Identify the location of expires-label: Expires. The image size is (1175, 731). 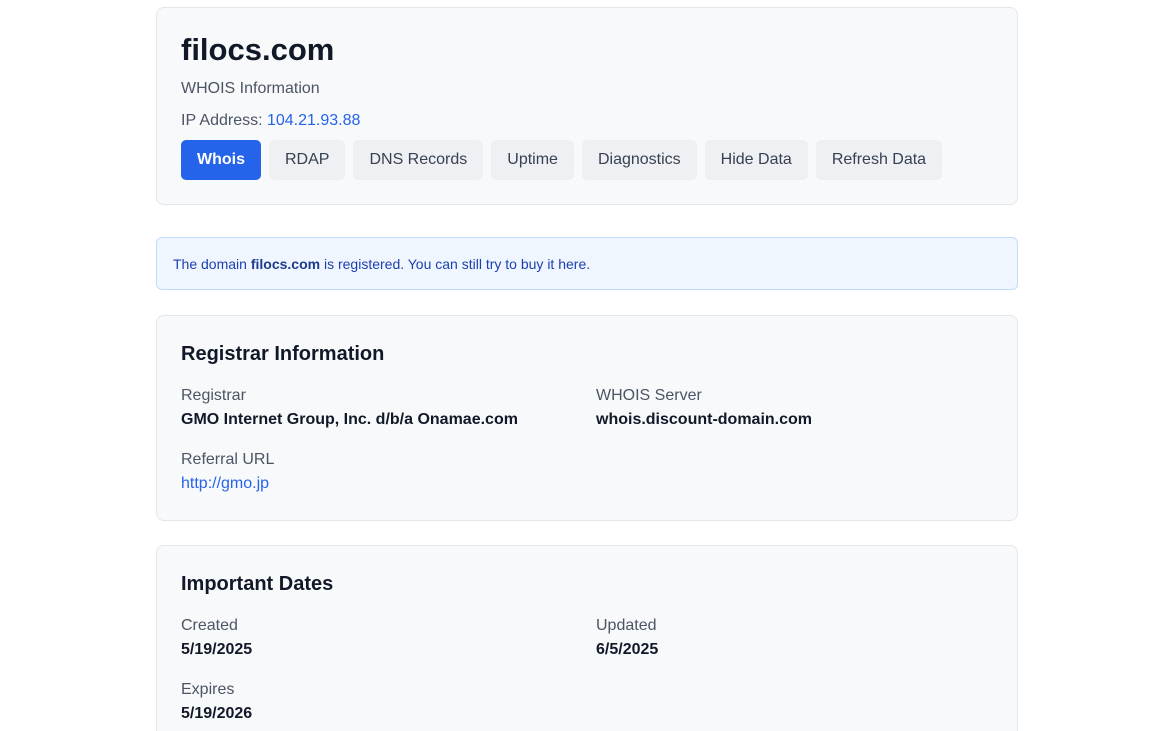
(208, 689).